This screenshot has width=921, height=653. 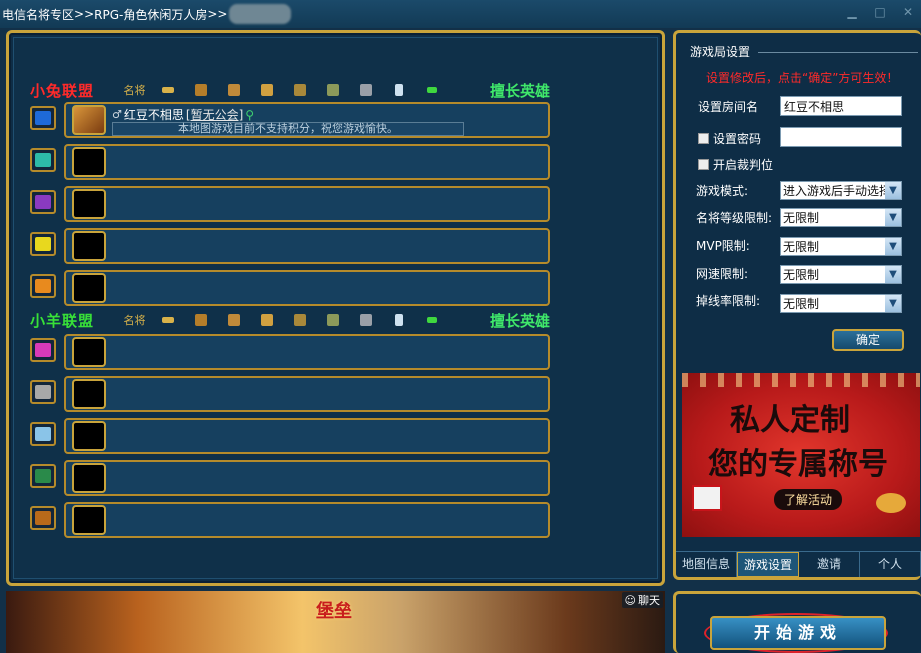 I want to click on password-row: 设置密码, so click(x=729, y=138).